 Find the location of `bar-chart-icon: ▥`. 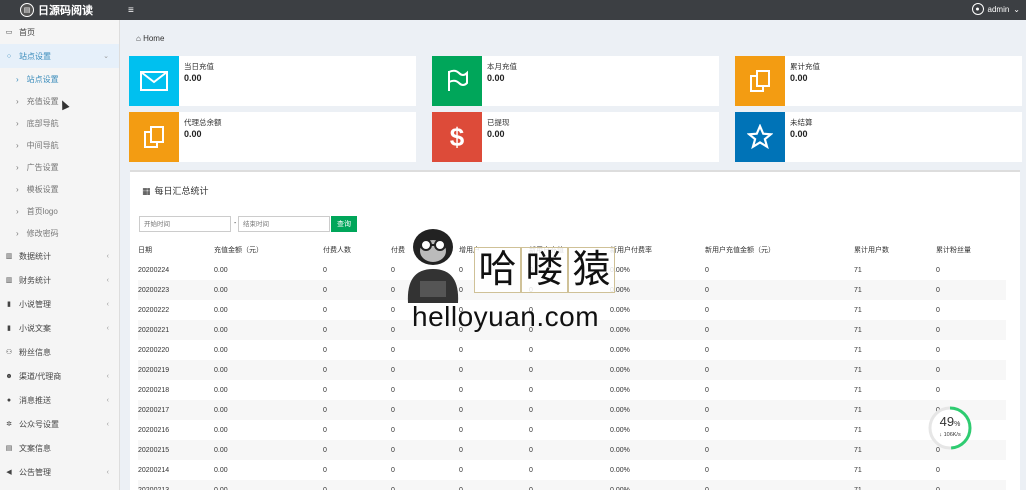

bar-chart-icon: ▥ is located at coordinates (9, 280).